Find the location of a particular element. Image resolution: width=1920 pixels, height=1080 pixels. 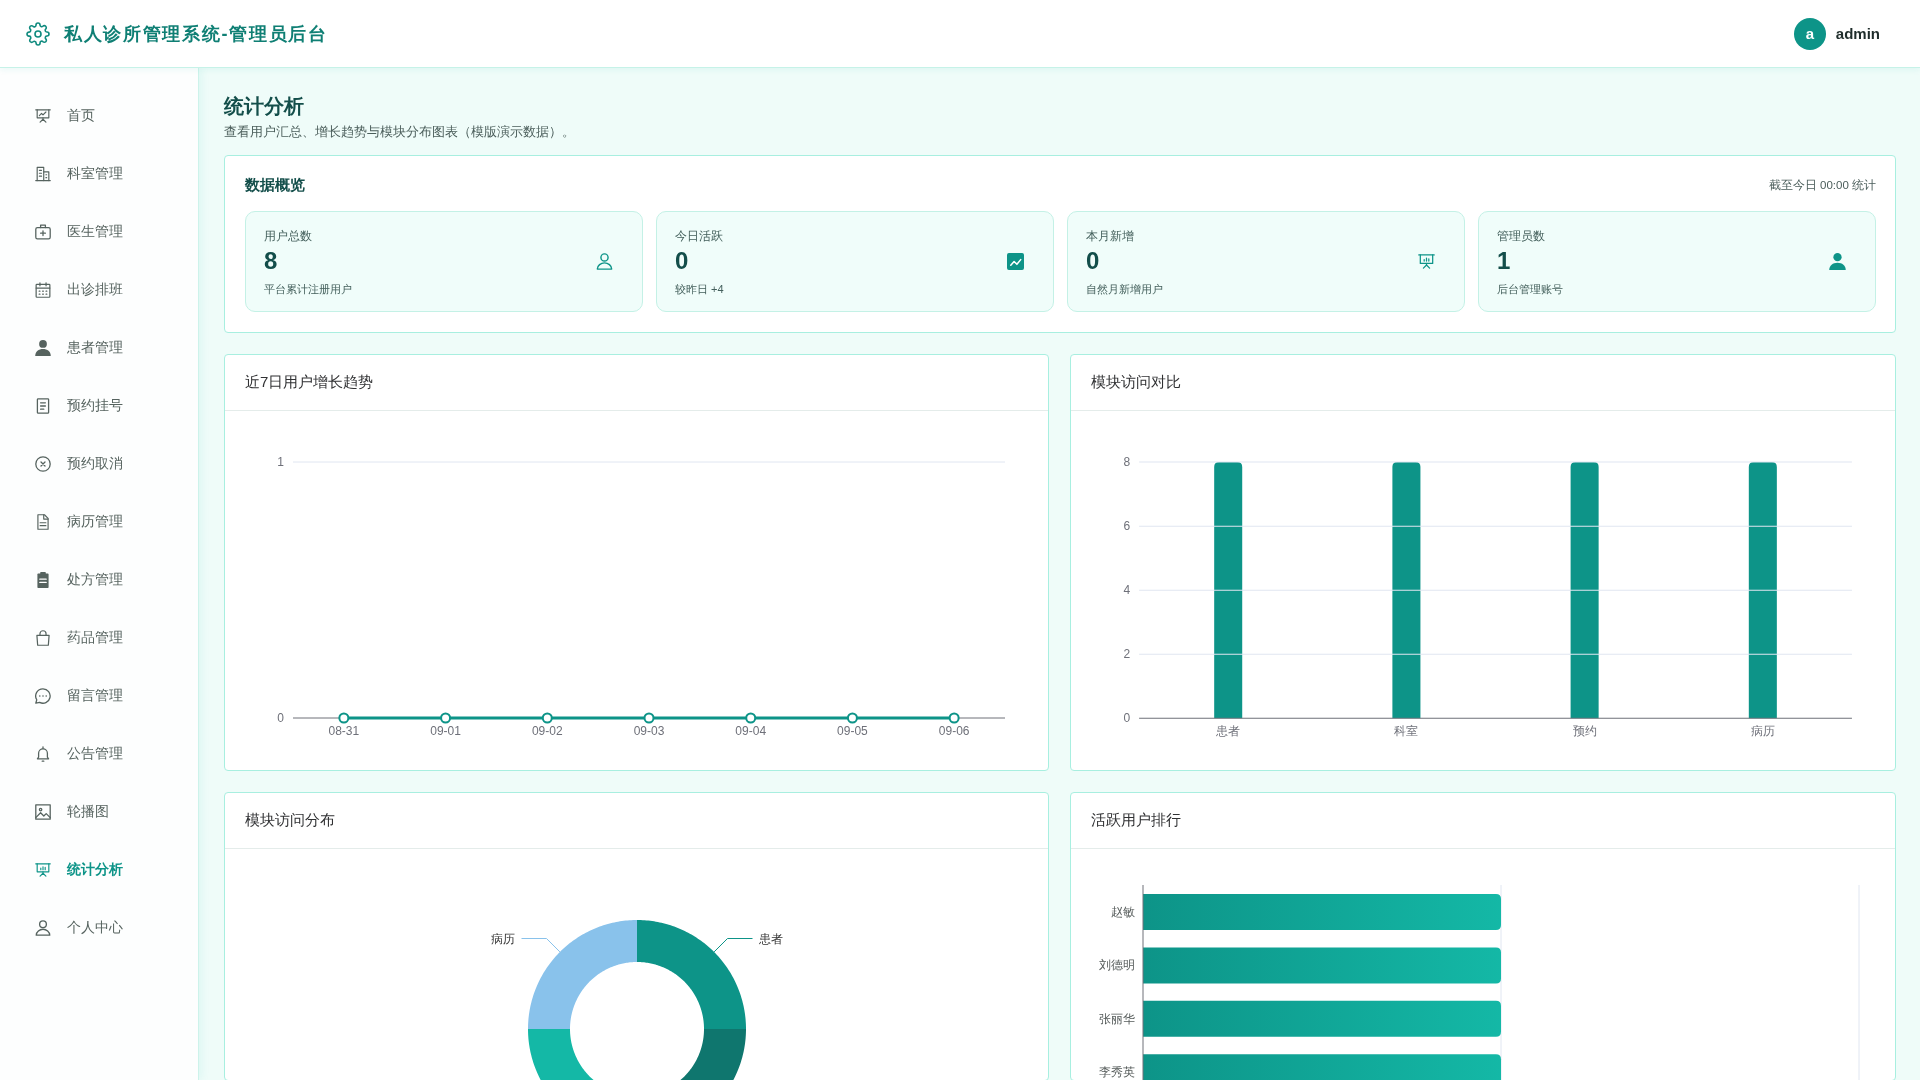

chart-title: 近7日用户增长趋势 is located at coordinates (309, 382).